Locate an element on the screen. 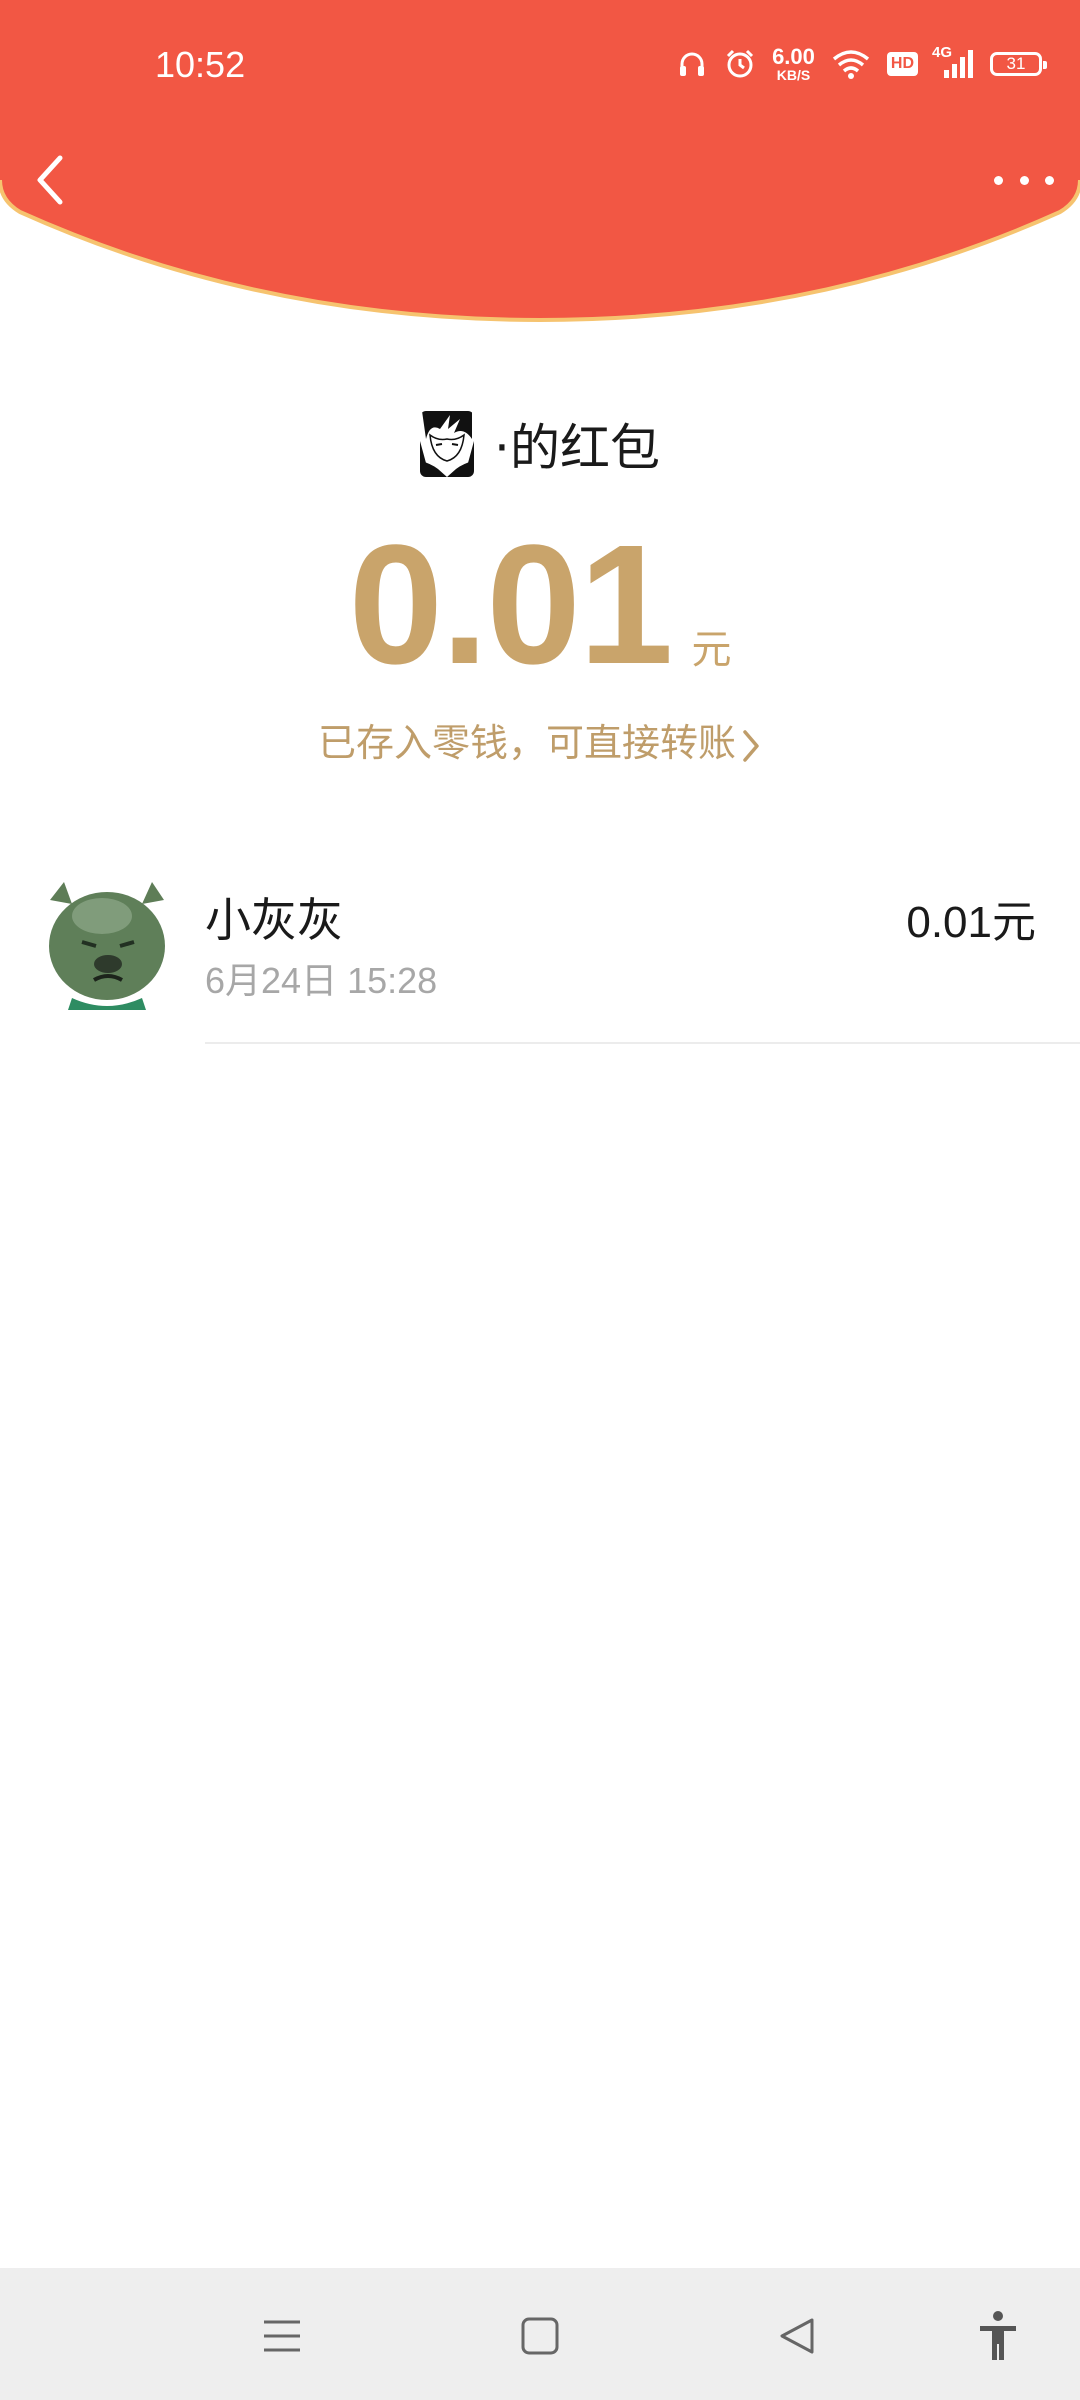  signal-icon: 4G is located at coordinates (953, 62).